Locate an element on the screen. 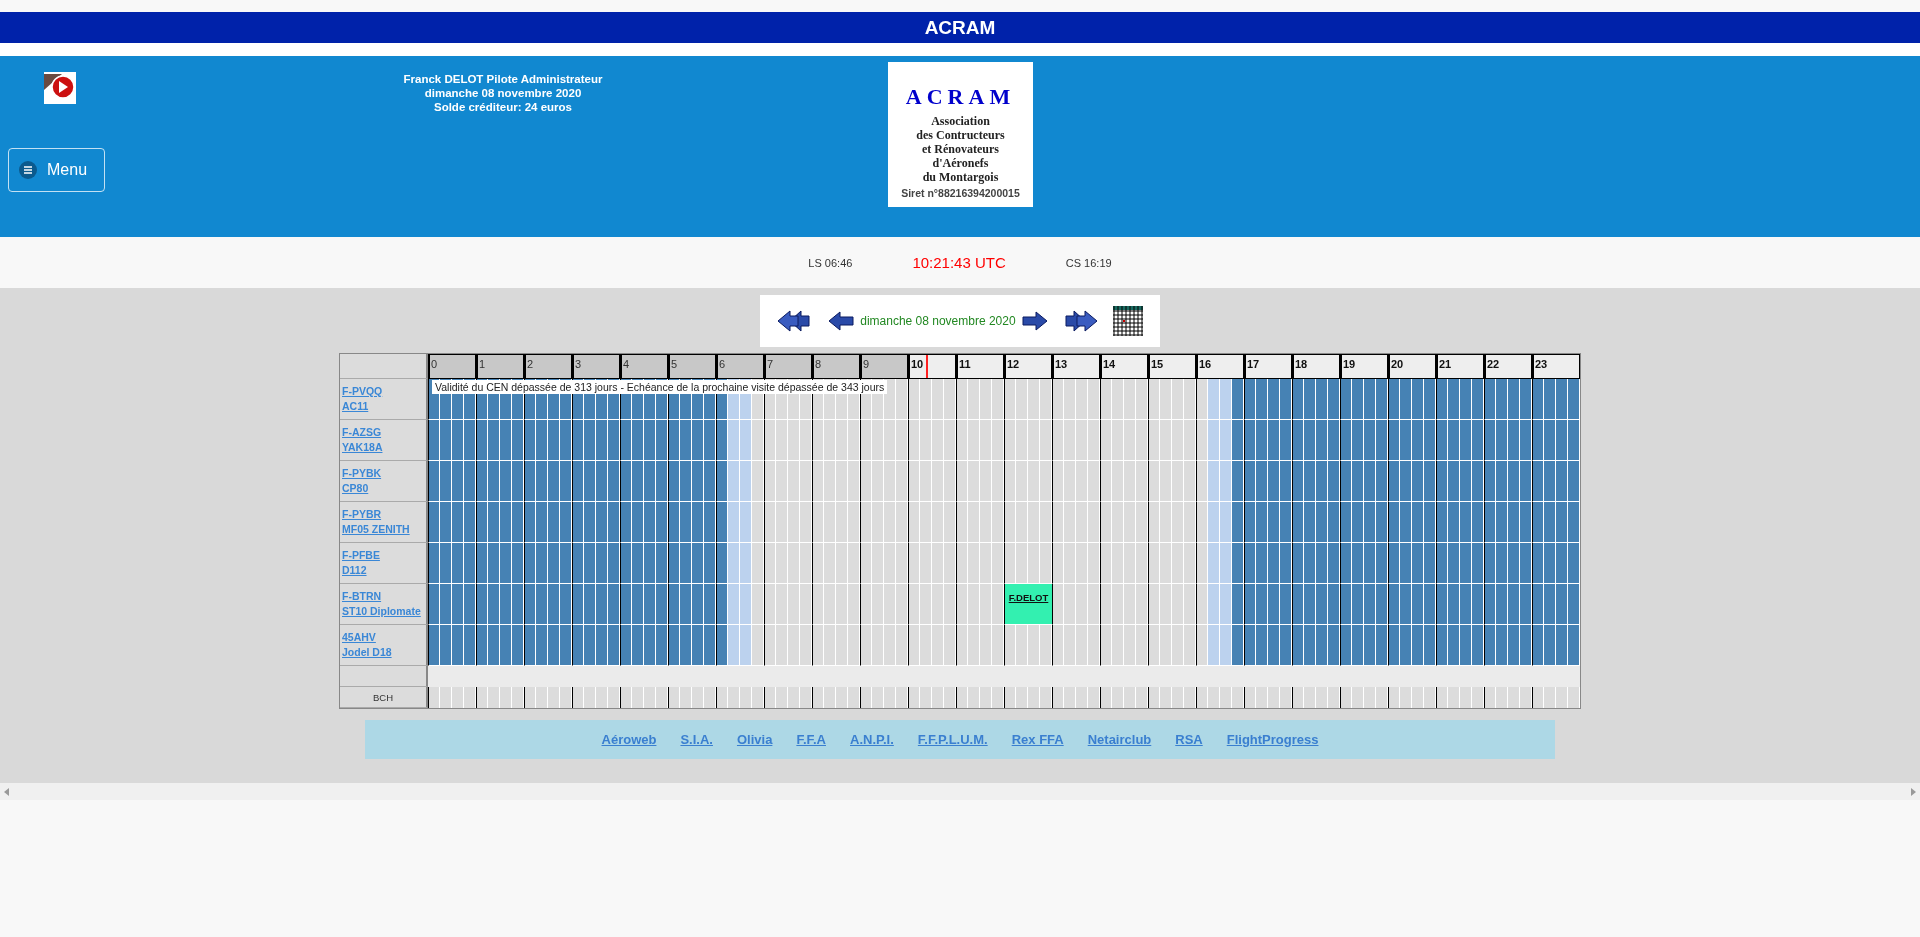 The image size is (1920, 937). sunset-time: CS 16:19 is located at coordinates (1088, 262).